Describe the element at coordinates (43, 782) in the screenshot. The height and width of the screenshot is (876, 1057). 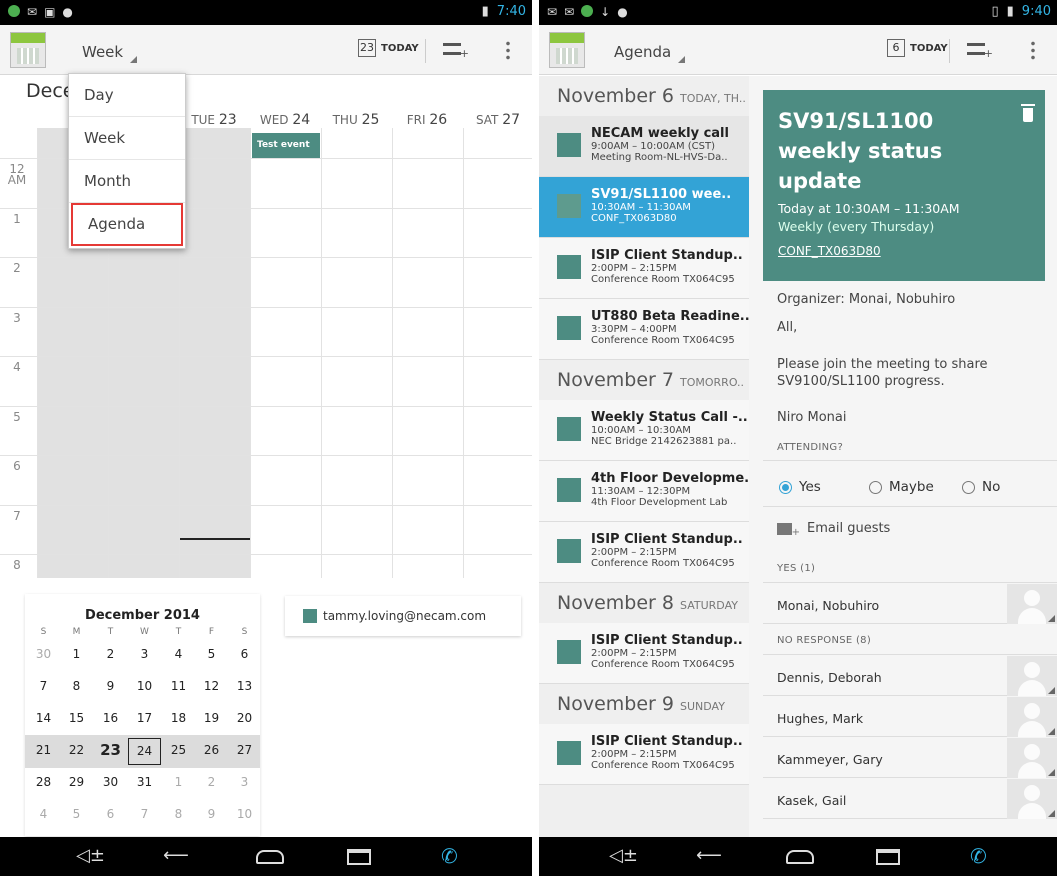
I see `mini-calendar-day: 28` at that location.